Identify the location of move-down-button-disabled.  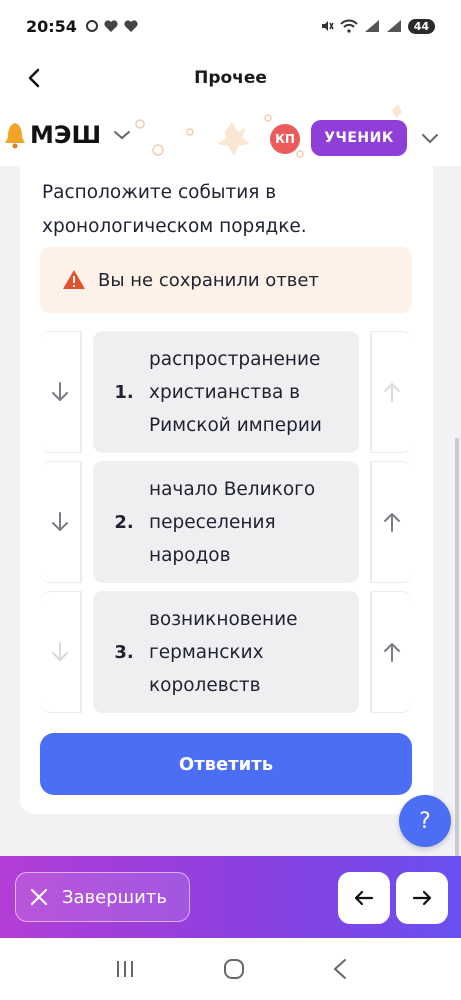
(61, 652).